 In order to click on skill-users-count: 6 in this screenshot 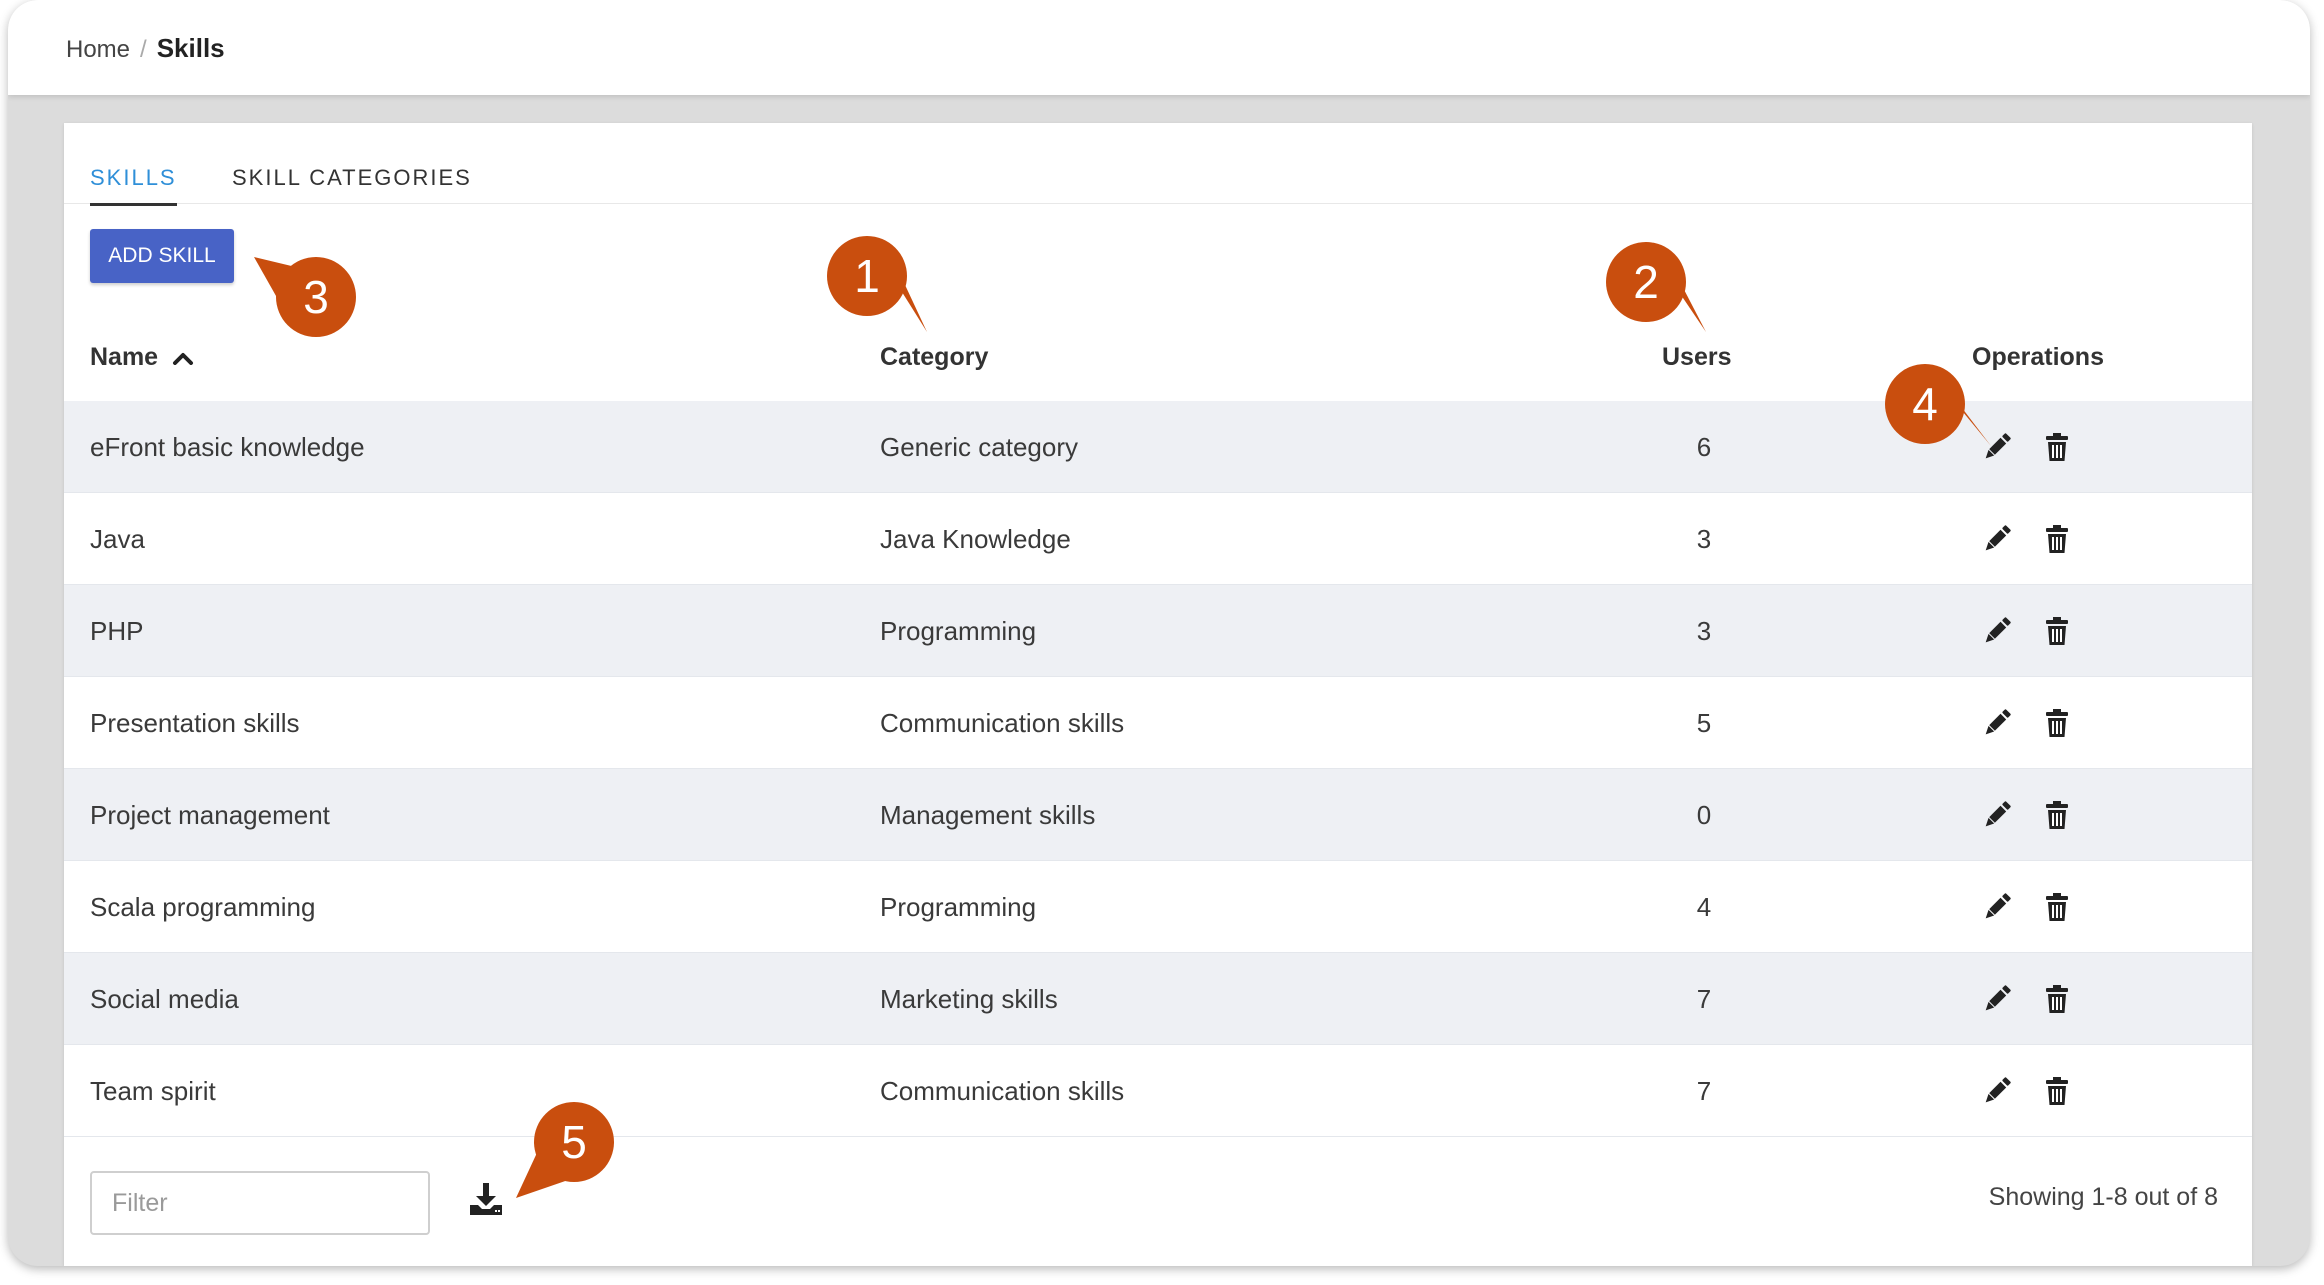, I will do `click(1704, 447)`.